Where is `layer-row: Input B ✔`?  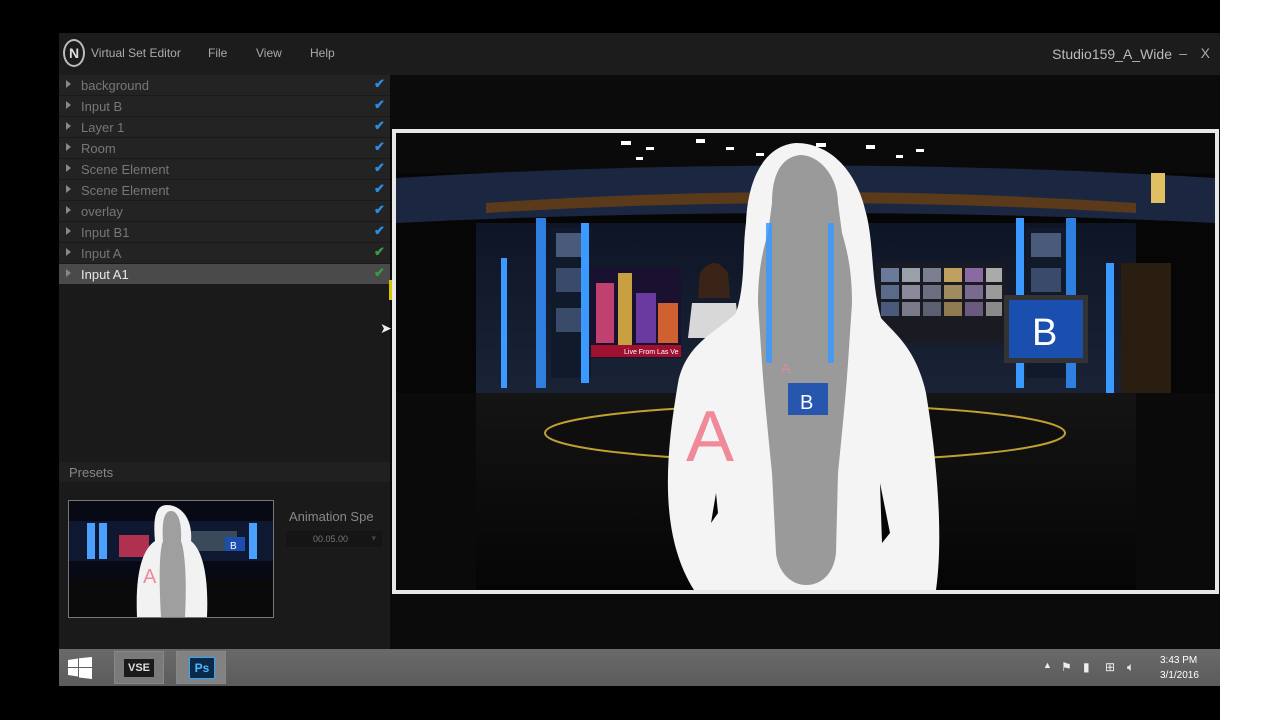 layer-row: Input B ✔ is located at coordinates (224, 106).